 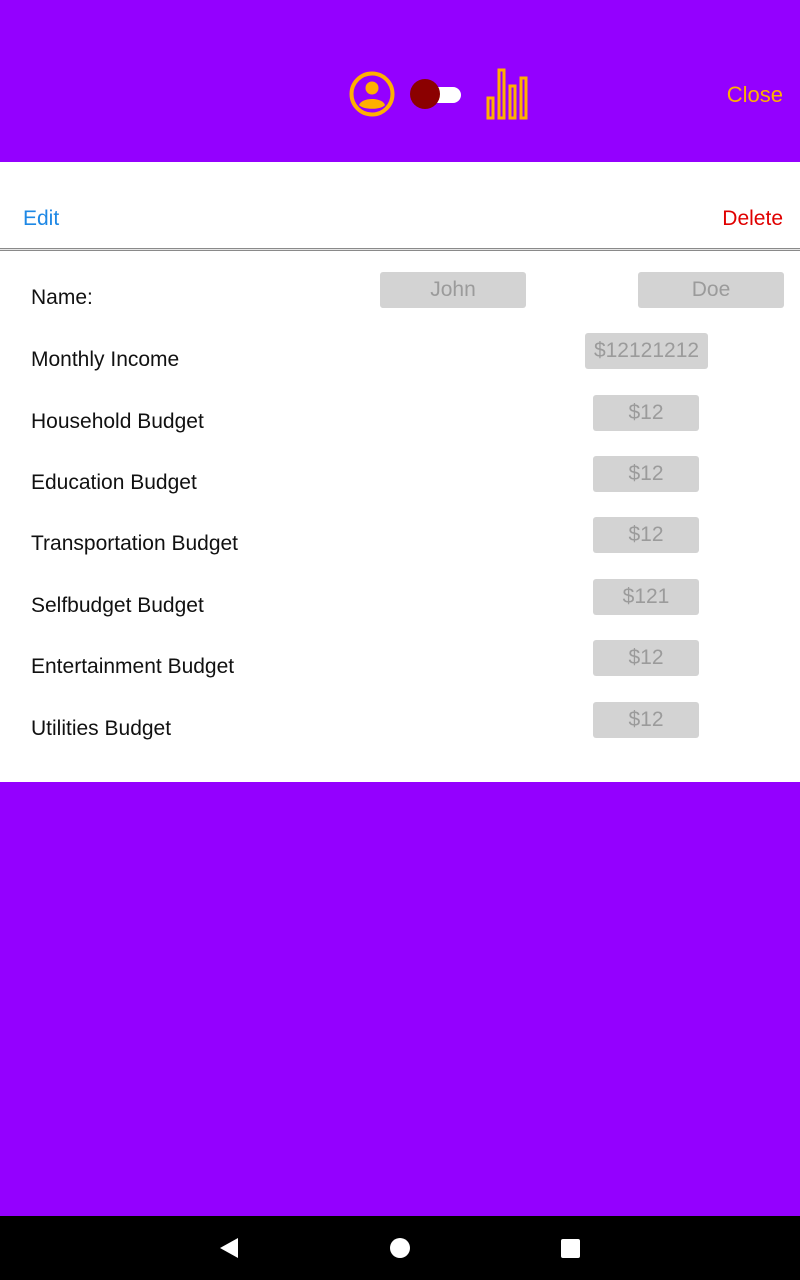 What do you see at coordinates (400, 249) in the screenshot?
I see `divider` at bounding box center [400, 249].